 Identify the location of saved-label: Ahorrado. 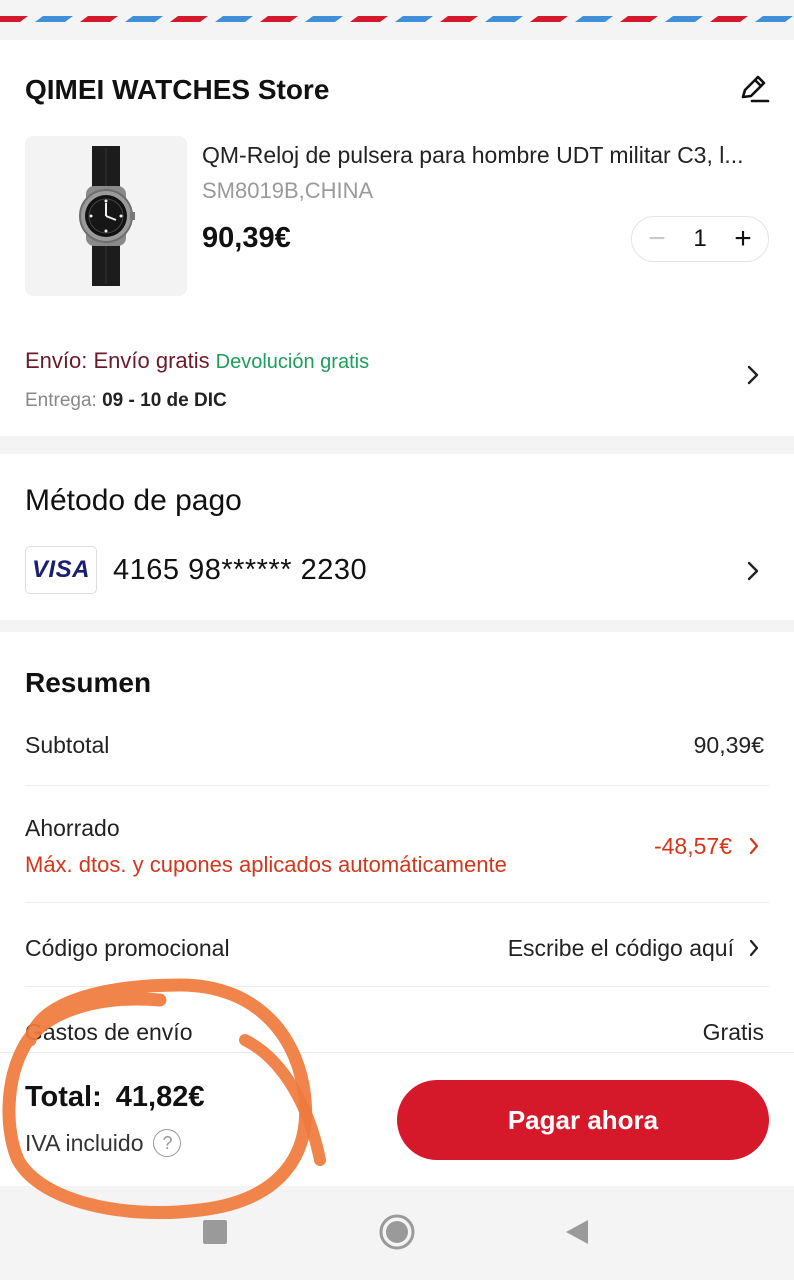
(72, 828).